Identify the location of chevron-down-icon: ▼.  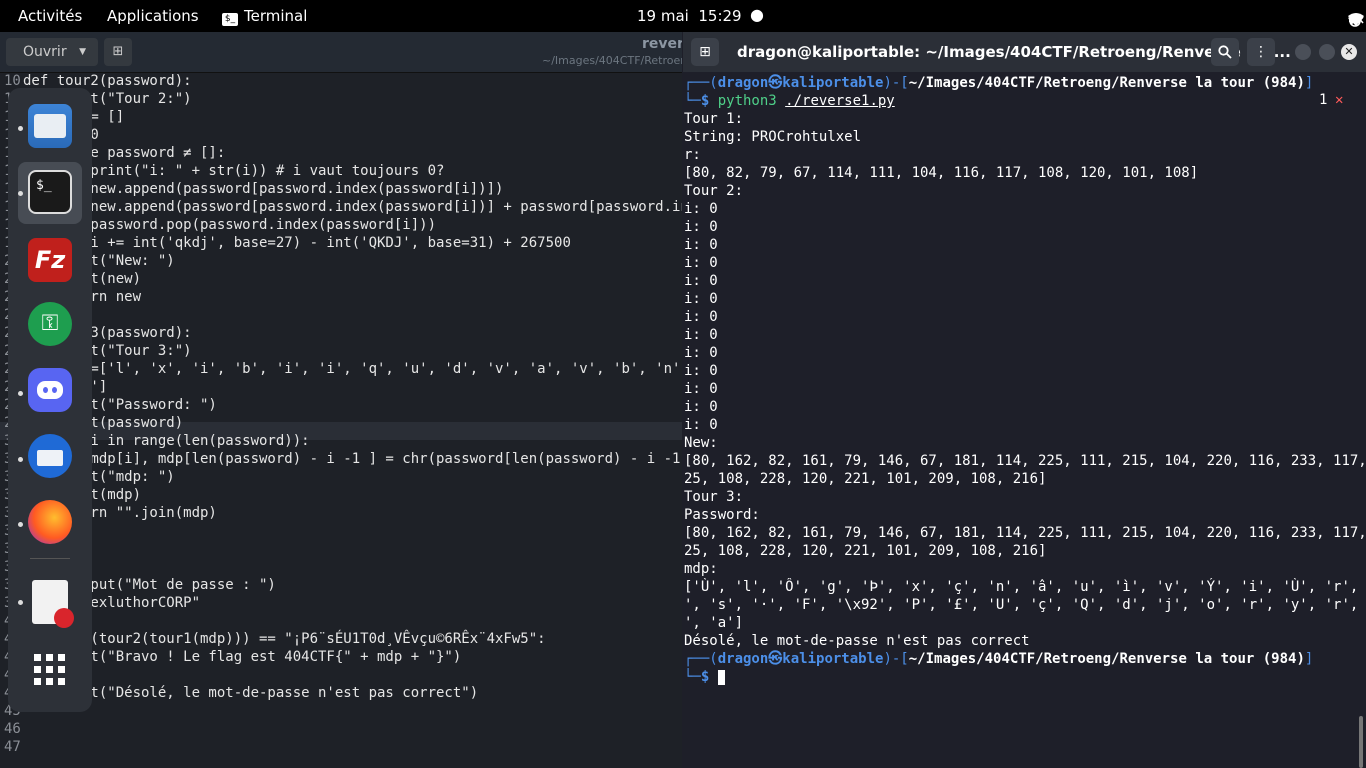
(82, 52).